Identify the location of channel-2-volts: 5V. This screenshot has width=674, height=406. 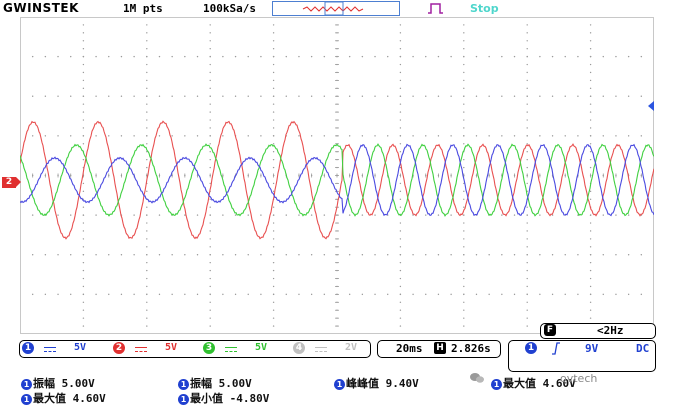
(171, 347).